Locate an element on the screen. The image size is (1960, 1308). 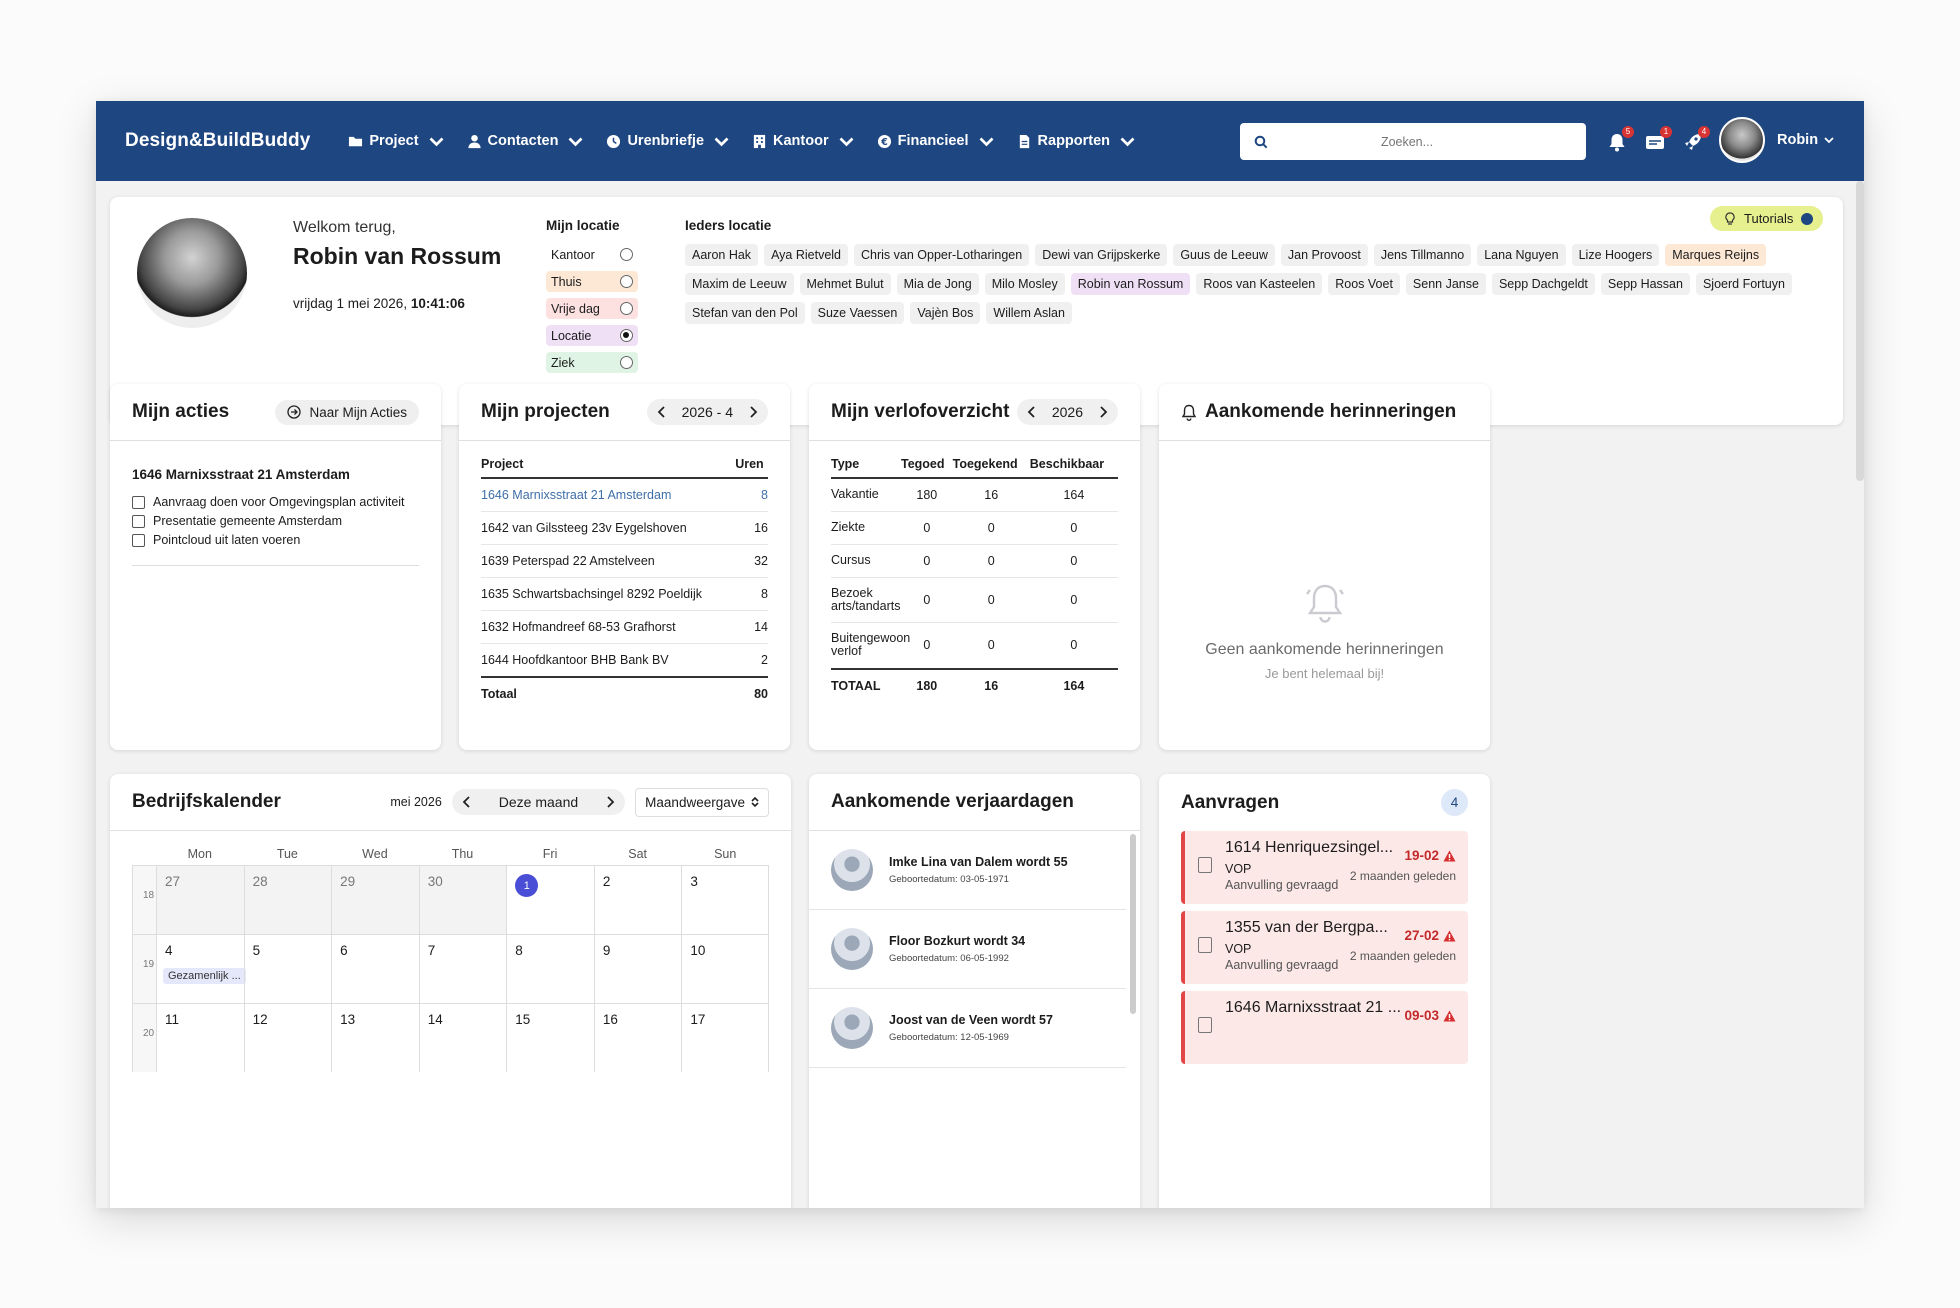
menu-rapporten: Rapporten is located at coordinates (1076, 141).